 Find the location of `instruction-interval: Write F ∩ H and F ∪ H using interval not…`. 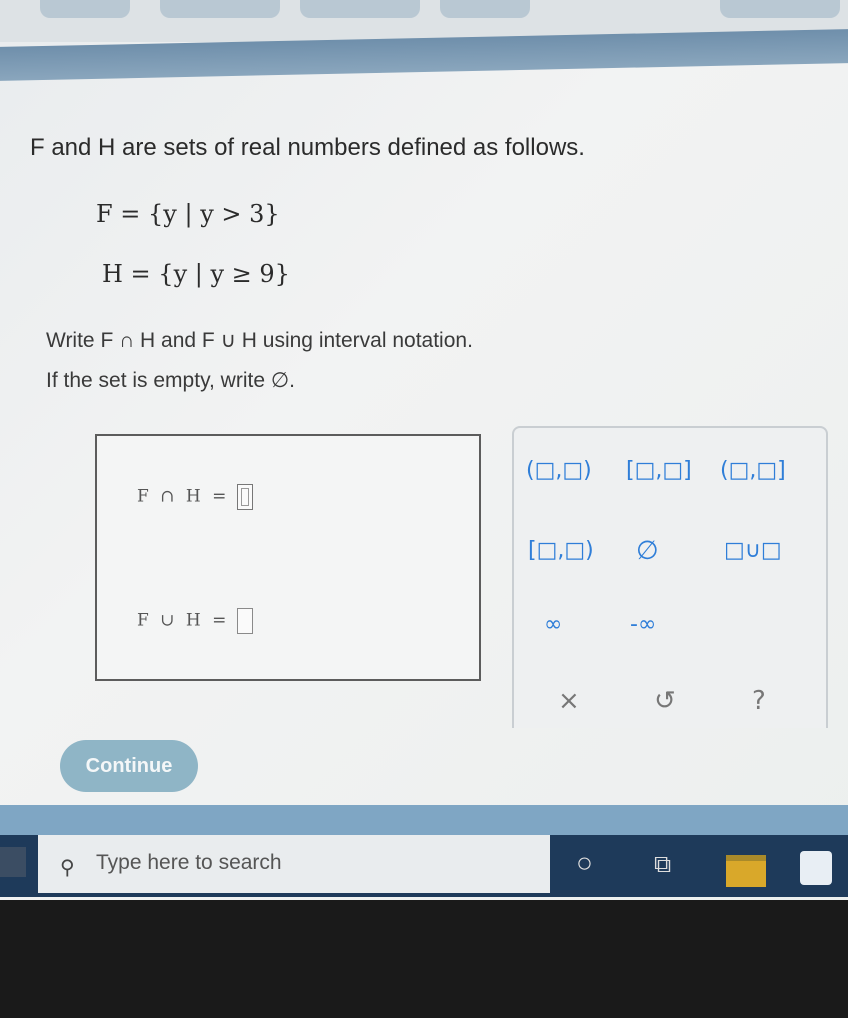

instruction-interval: Write F ∩ H and F ∪ H using interval not… is located at coordinates (259, 340).